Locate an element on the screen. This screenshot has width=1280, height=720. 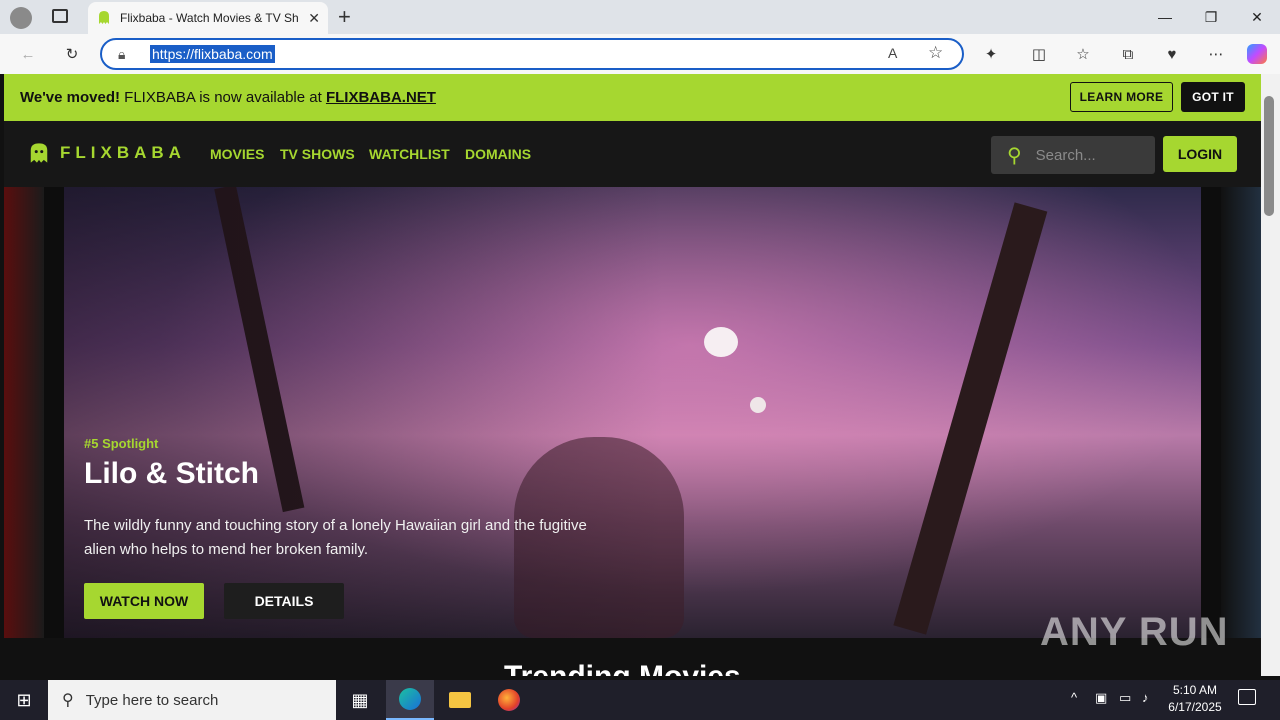
lock-icon: 🔒︎ is located at coordinates (121, 54).